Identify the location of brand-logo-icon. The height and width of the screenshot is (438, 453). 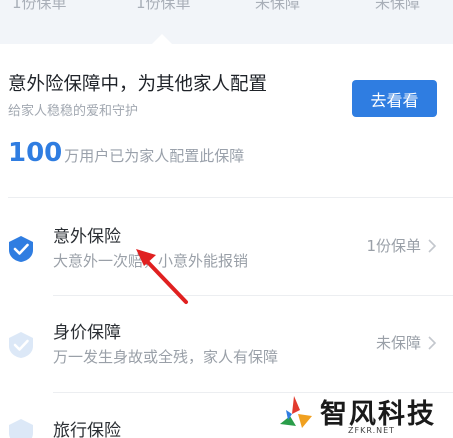
(296, 412).